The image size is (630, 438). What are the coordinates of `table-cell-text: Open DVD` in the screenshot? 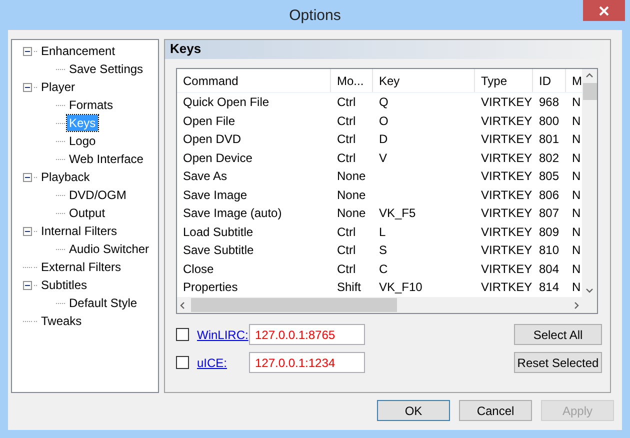 It's located at (212, 139).